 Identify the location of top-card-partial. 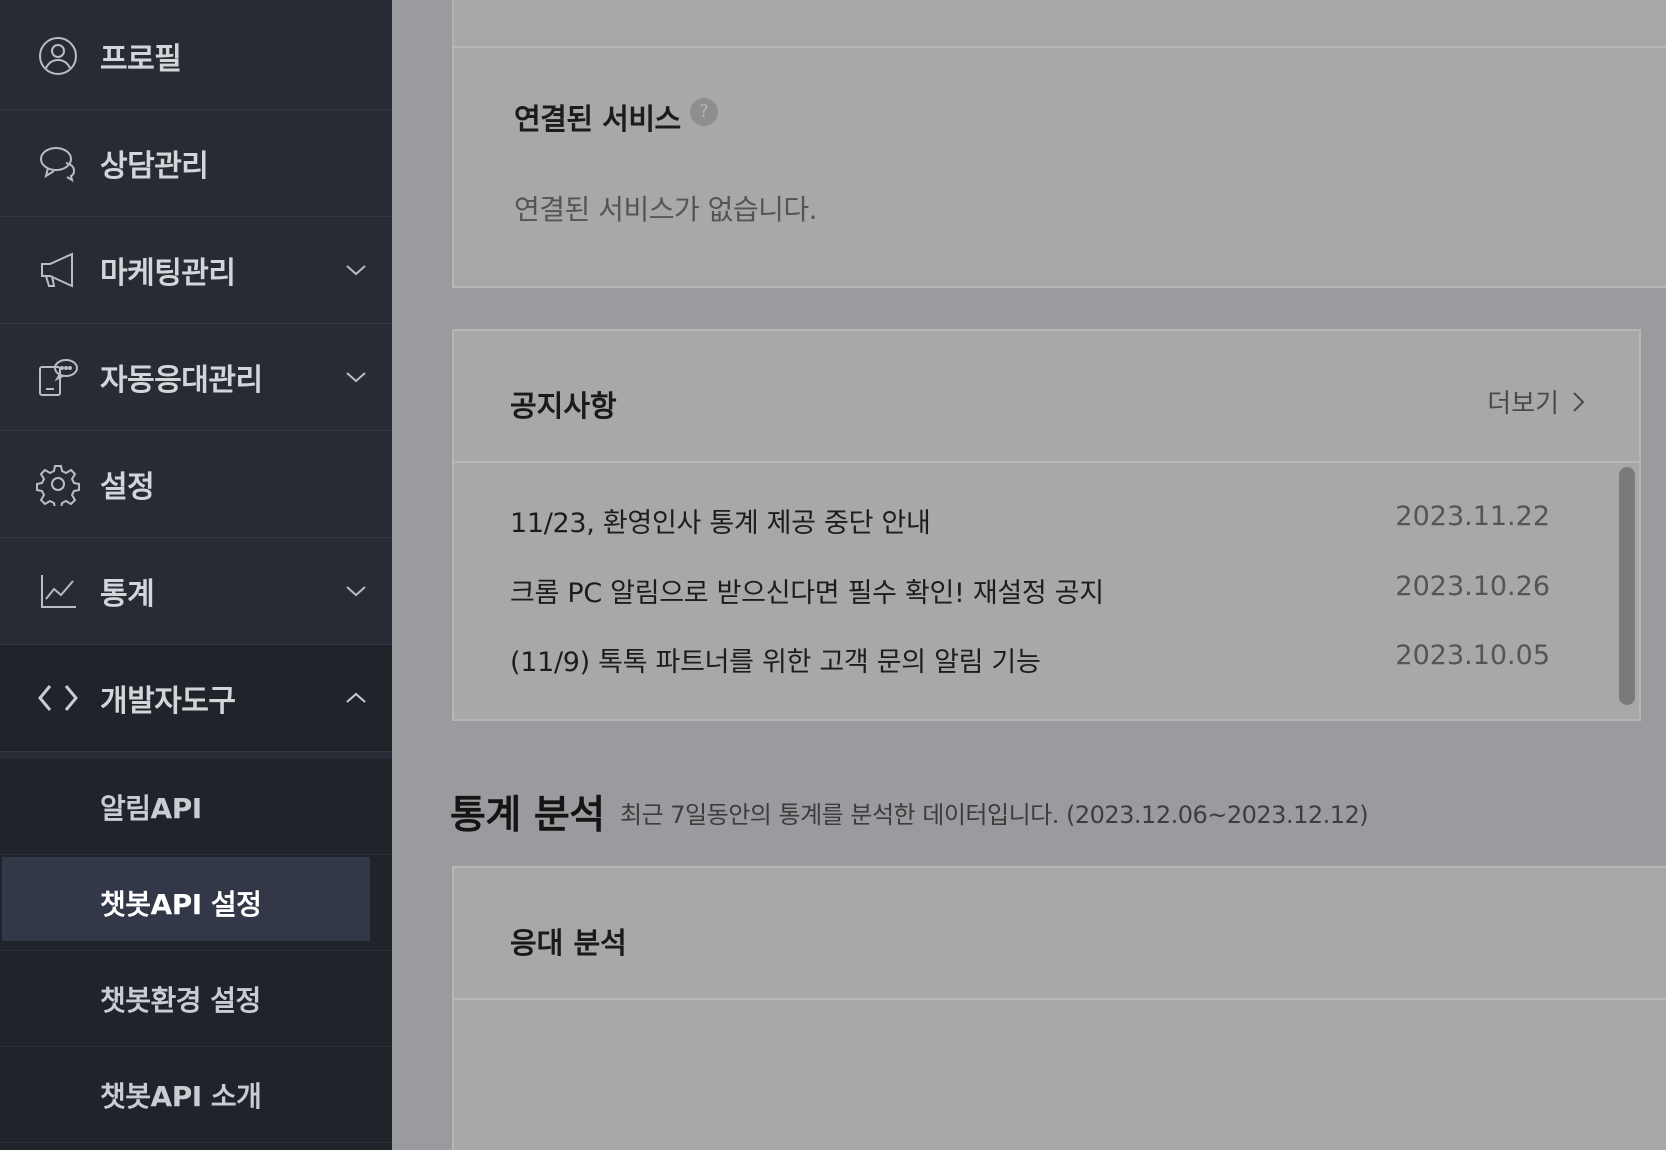
(1059, 24).